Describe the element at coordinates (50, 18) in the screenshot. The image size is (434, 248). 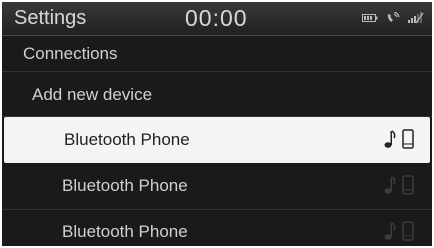
I see `page-title: Settings` at that location.